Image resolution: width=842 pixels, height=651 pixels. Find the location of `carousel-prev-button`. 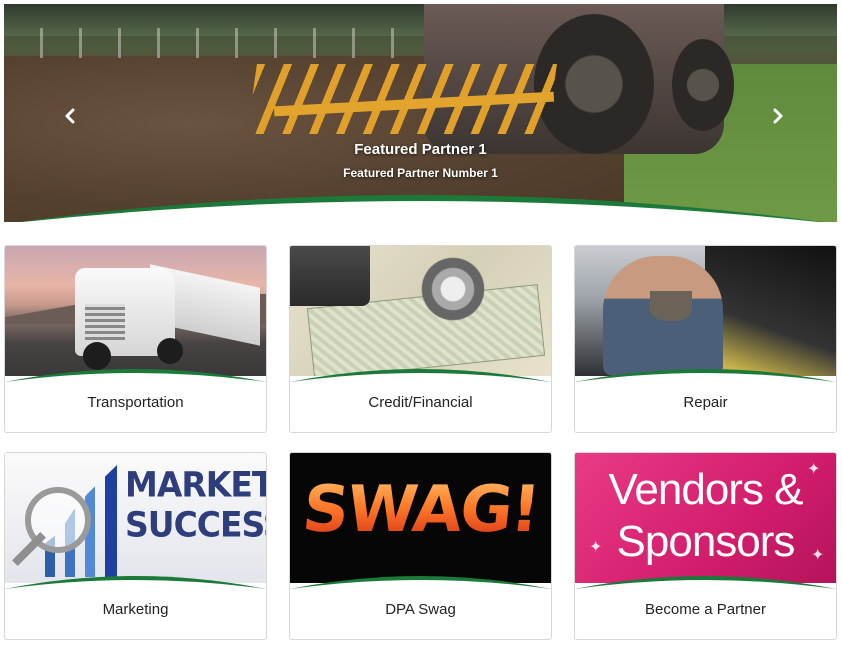

carousel-prev-button is located at coordinates (70, 116).